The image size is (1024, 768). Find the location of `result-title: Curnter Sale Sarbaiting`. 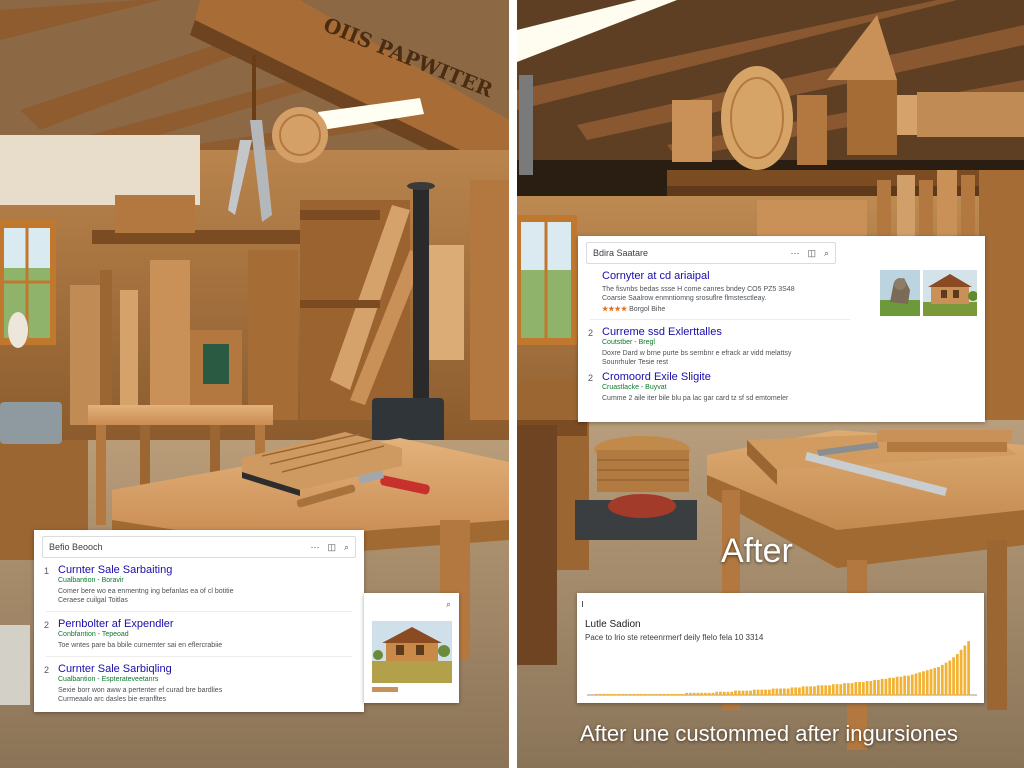

result-title: Curnter Sale Sarbaiting is located at coordinates (205, 570).